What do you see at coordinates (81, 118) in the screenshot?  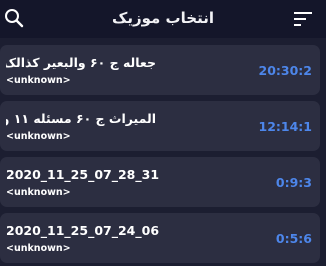 I see `track-title: المیراث ج ۶۰ مسئله ۱۱ و ۱۲ دهقان` at bounding box center [81, 118].